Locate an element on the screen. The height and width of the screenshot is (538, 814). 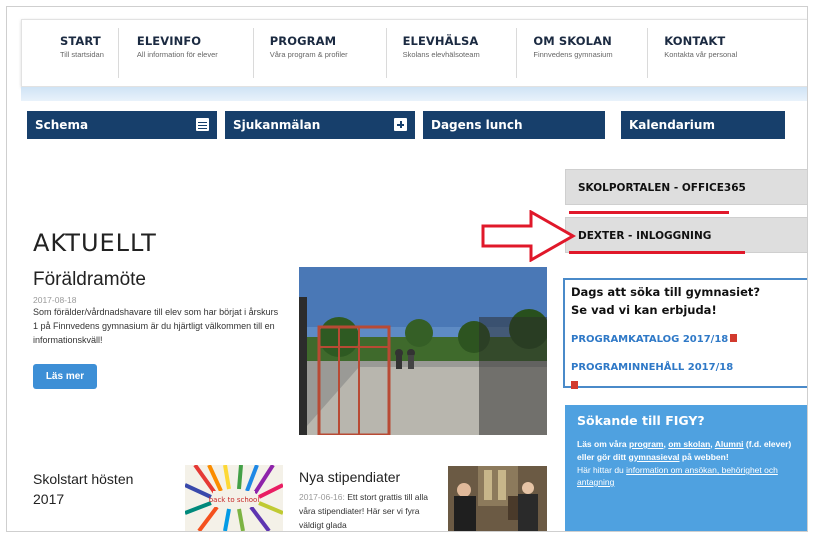
skolstart-text: Skolstart hösten 2017 is located at coordinates (83, 489).